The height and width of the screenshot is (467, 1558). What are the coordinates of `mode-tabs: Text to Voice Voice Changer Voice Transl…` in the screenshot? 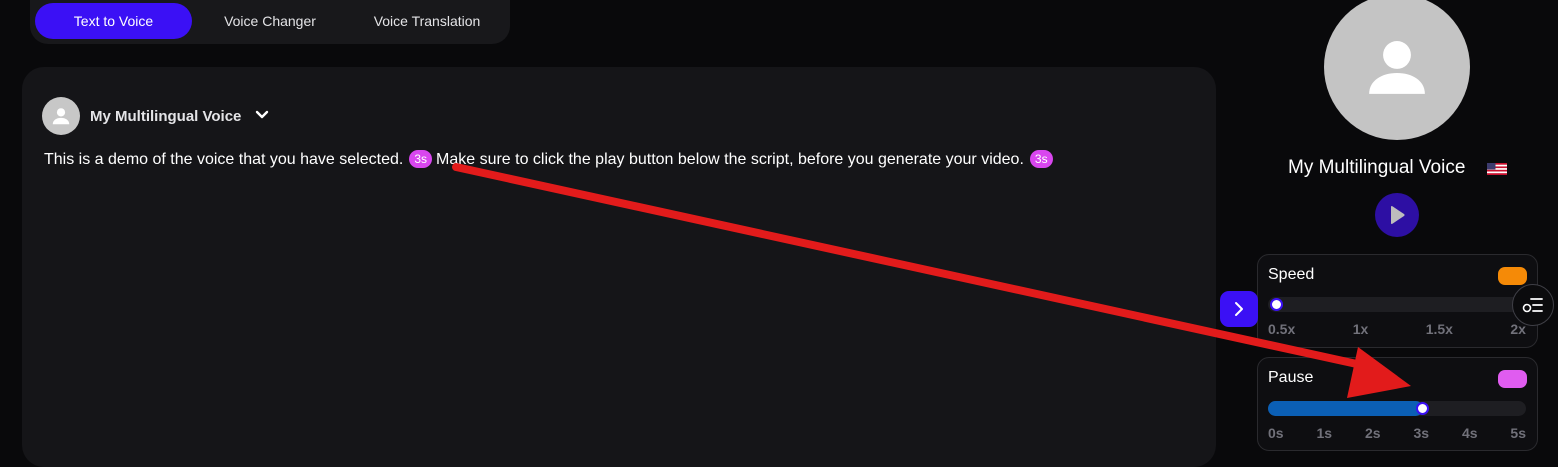 It's located at (270, 22).